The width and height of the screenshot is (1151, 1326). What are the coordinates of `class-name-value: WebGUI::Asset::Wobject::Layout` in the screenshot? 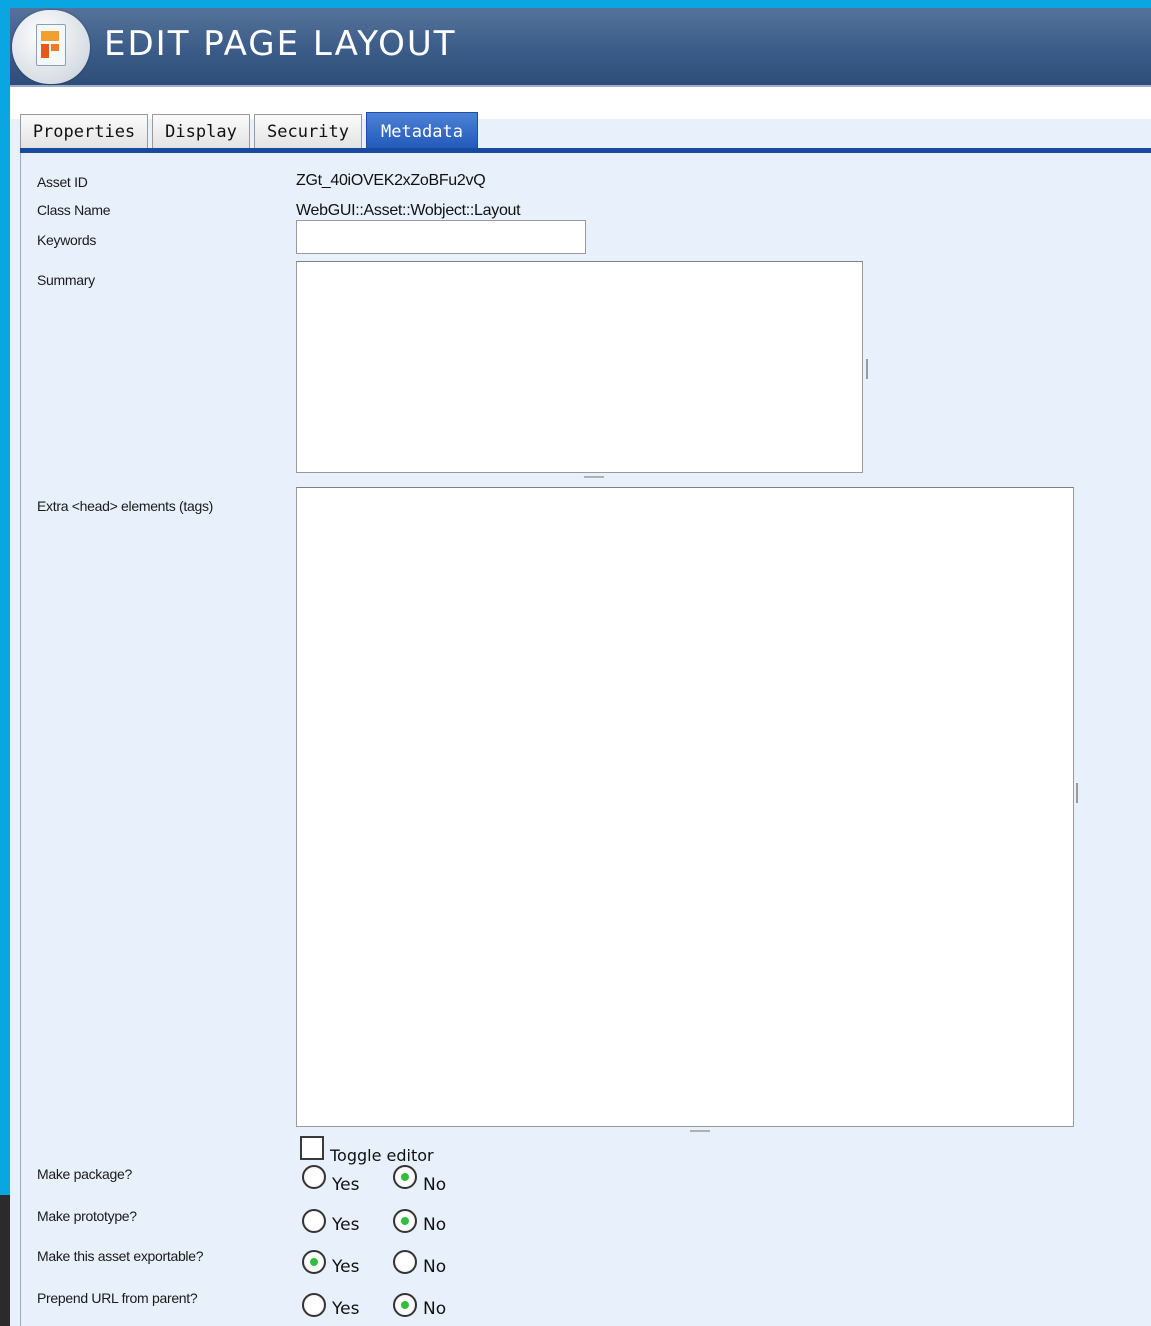 It's located at (408, 210).